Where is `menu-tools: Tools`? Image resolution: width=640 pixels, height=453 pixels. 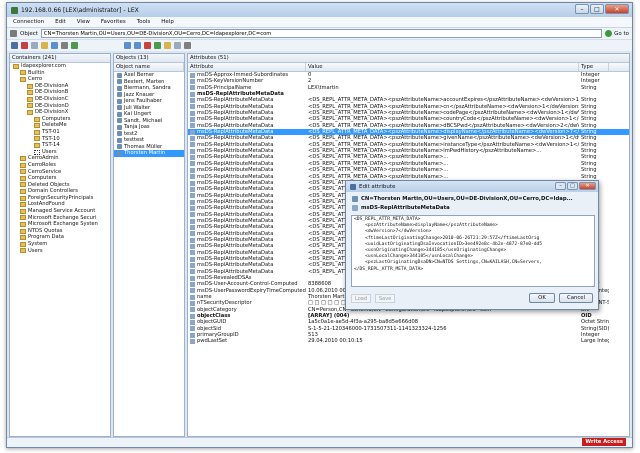 menu-tools: Tools is located at coordinates (144, 22).